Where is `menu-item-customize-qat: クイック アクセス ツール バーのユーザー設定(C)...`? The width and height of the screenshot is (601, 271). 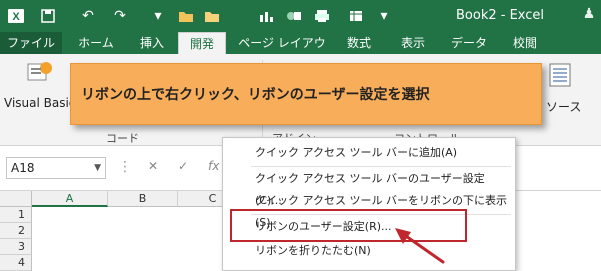 menu-item-customize-qat: クイック アクセス ツール バーのユーザー設定(C)... is located at coordinates (370, 187).